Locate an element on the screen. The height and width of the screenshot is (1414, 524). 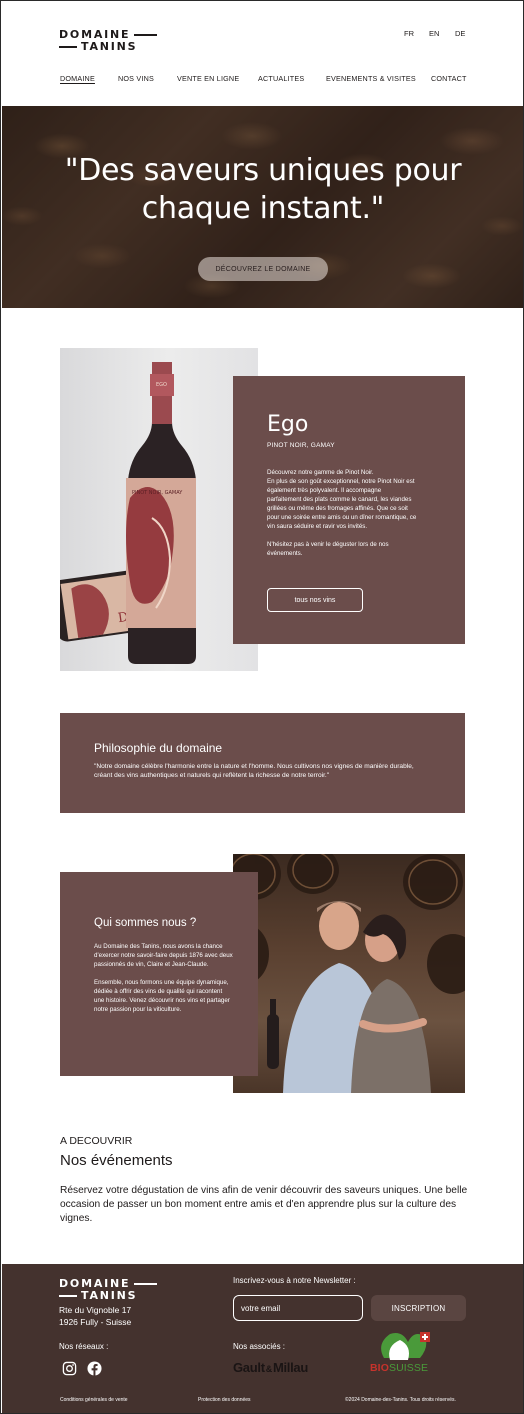
wine-bottle-illustration: Des EGO PINOT NOIR, GAMAY is located at coordinates (128, 513).